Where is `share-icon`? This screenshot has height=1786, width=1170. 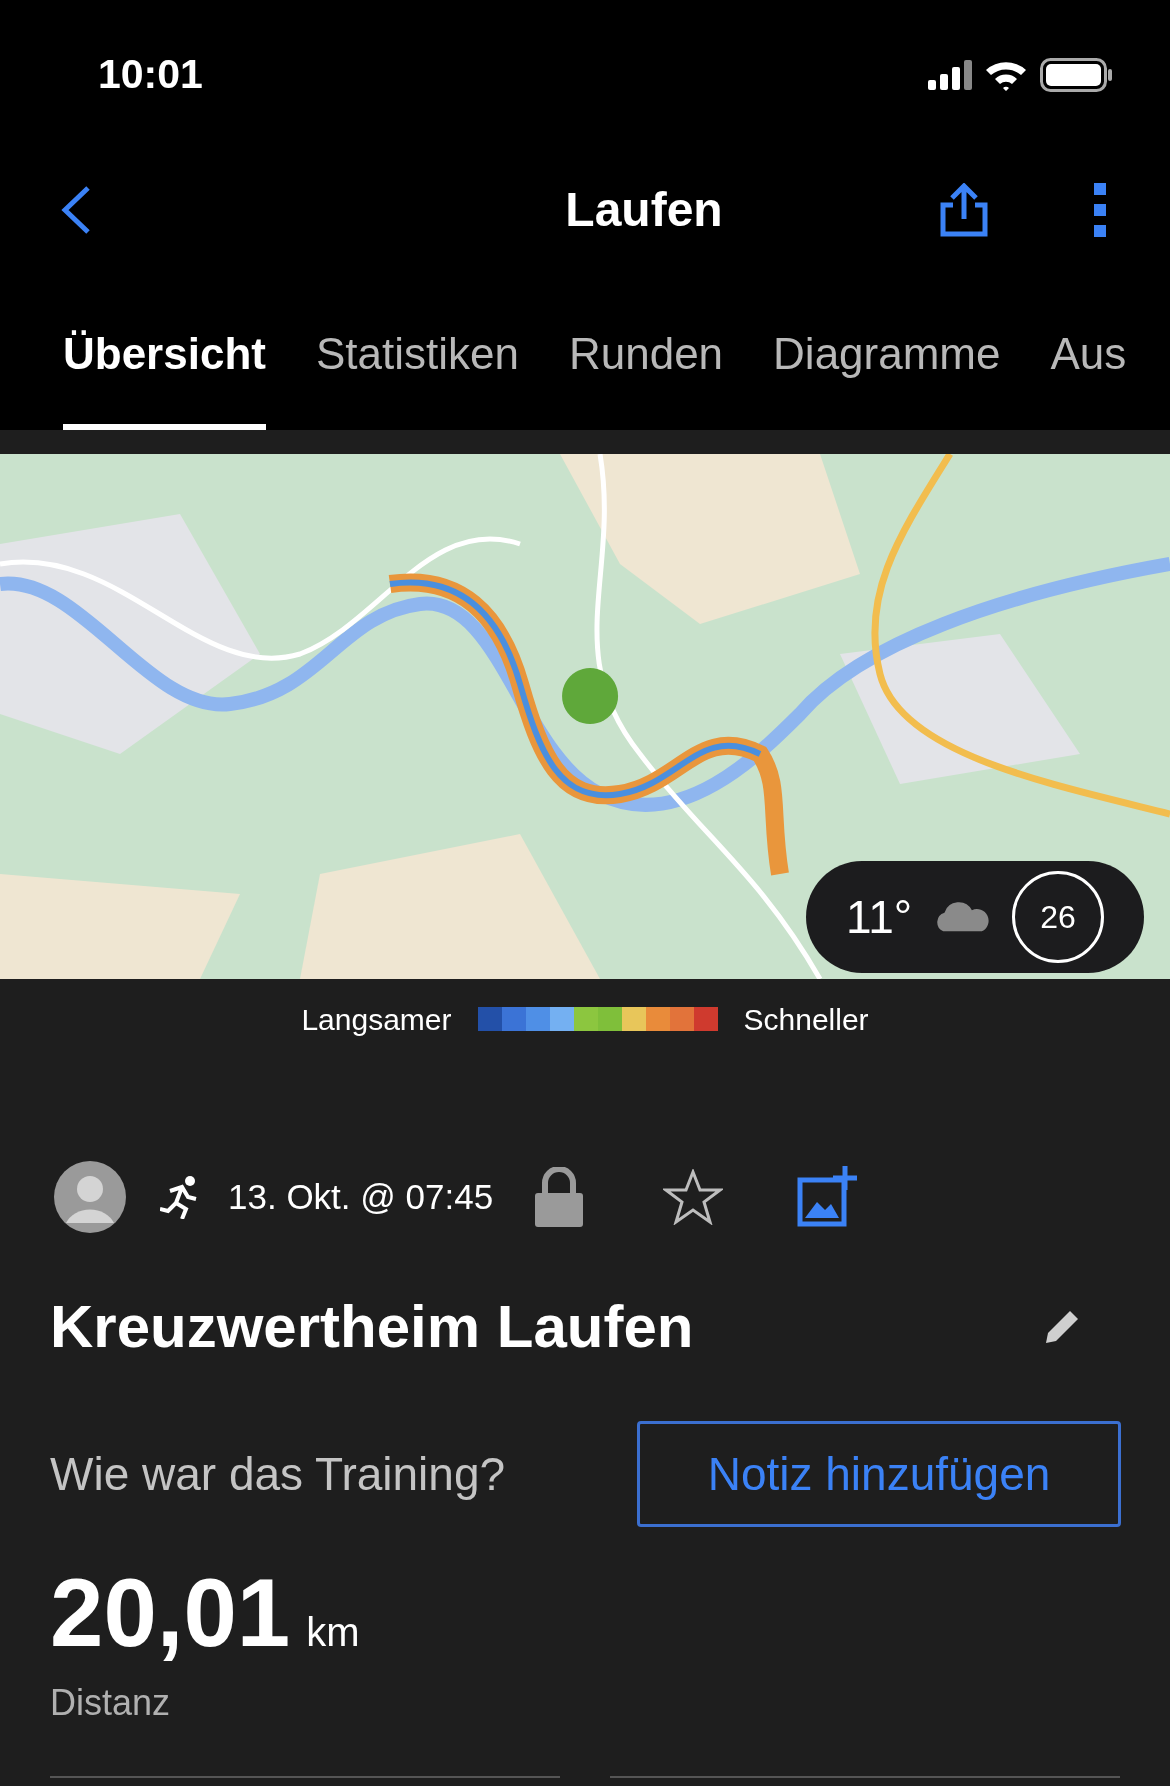 share-icon is located at coordinates (964, 210).